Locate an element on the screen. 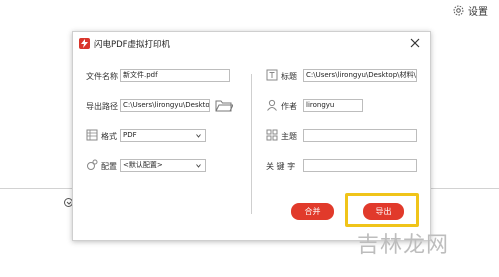  config-select: <默认配置> is located at coordinates (163, 165).